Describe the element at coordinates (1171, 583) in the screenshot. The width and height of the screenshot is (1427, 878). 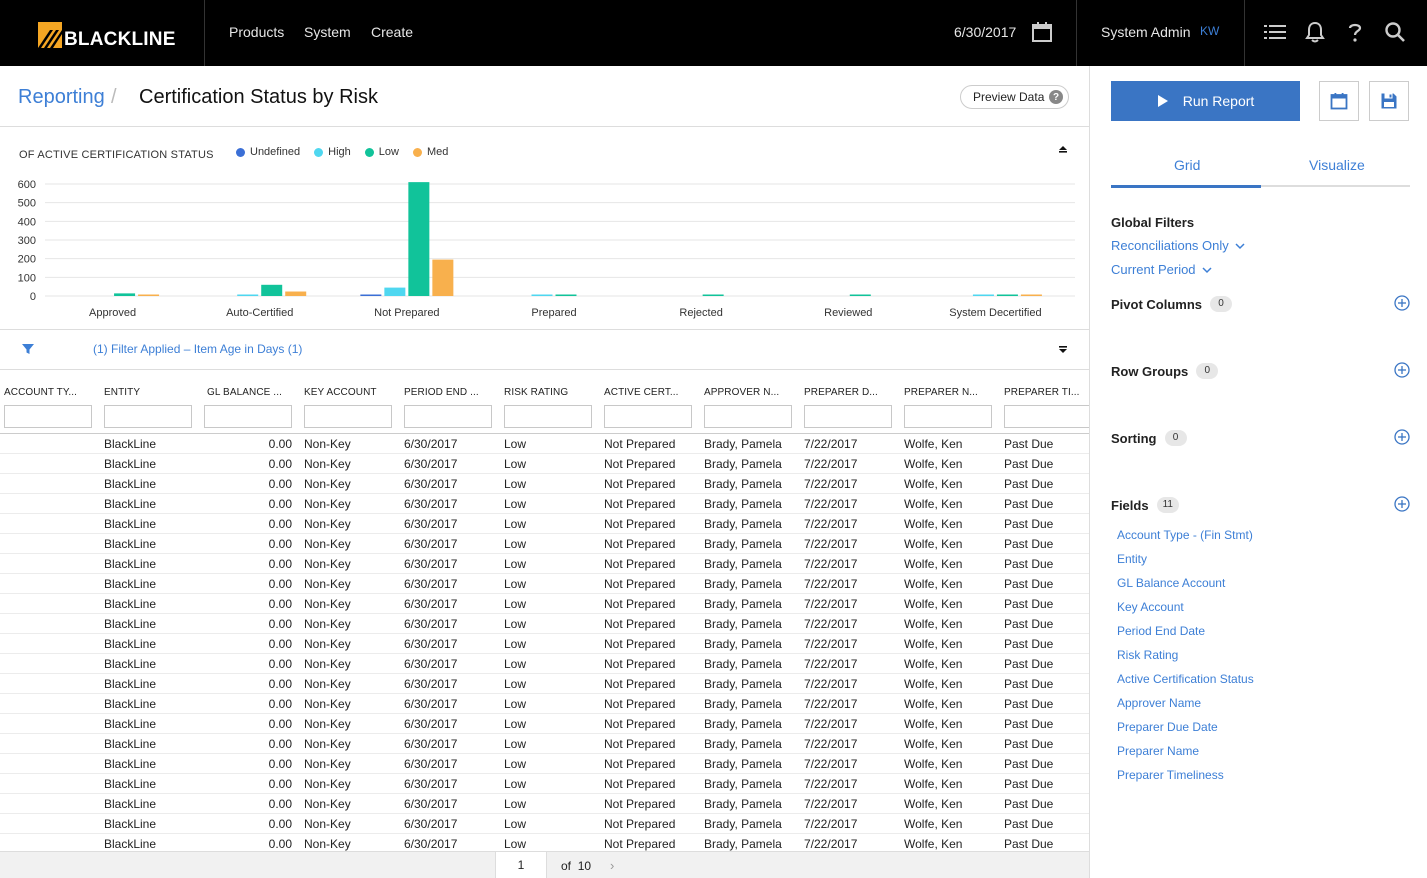
I see `field-item: GL Balance Account` at that location.